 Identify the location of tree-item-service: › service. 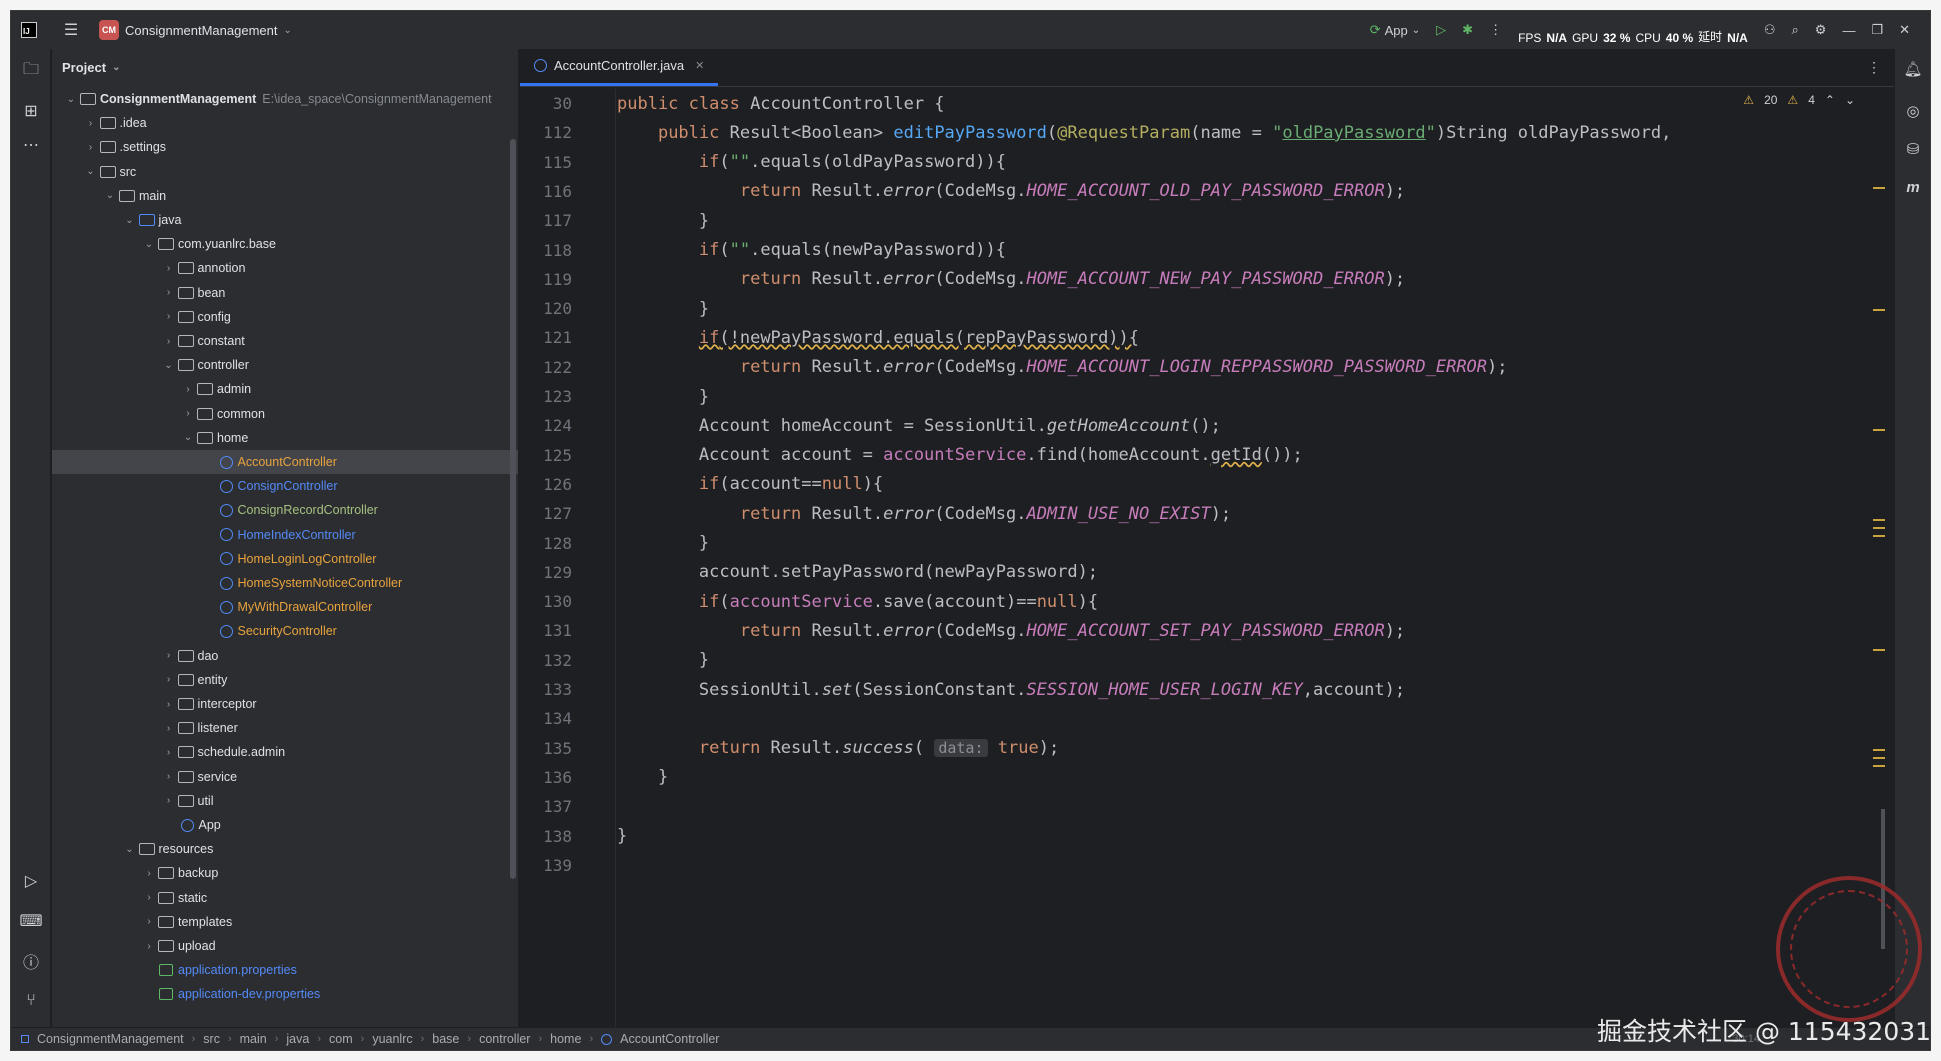
(285, 777).